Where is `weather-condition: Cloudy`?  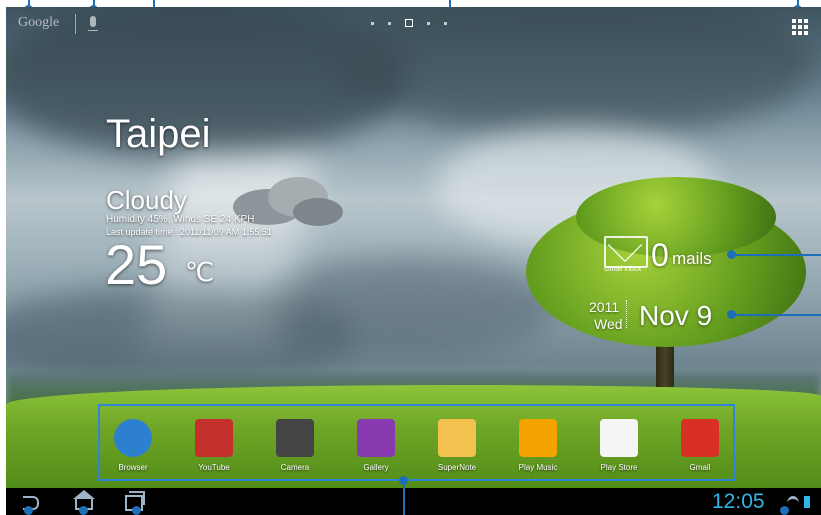 weather-condition: Cloudy is located at coordinates (146, 200).